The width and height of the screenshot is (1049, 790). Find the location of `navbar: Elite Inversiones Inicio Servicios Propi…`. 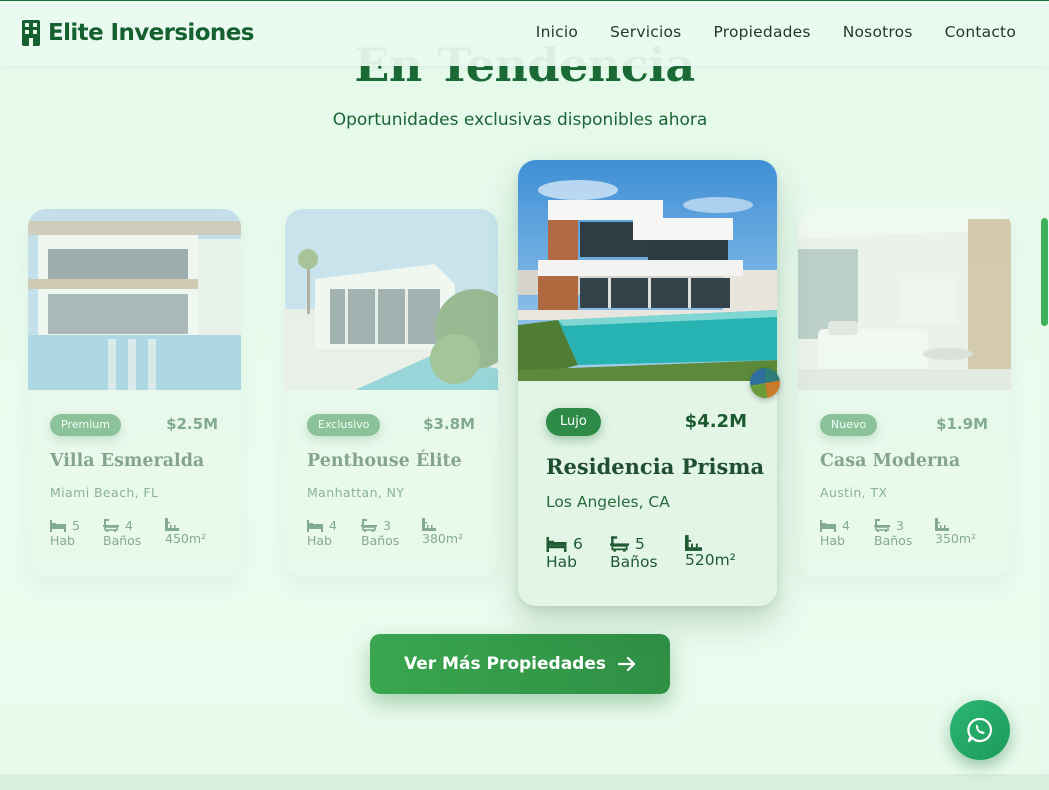

navbar: Elite Inversiones Inicio Servicios Propi… is located at coordinates (524, 33).